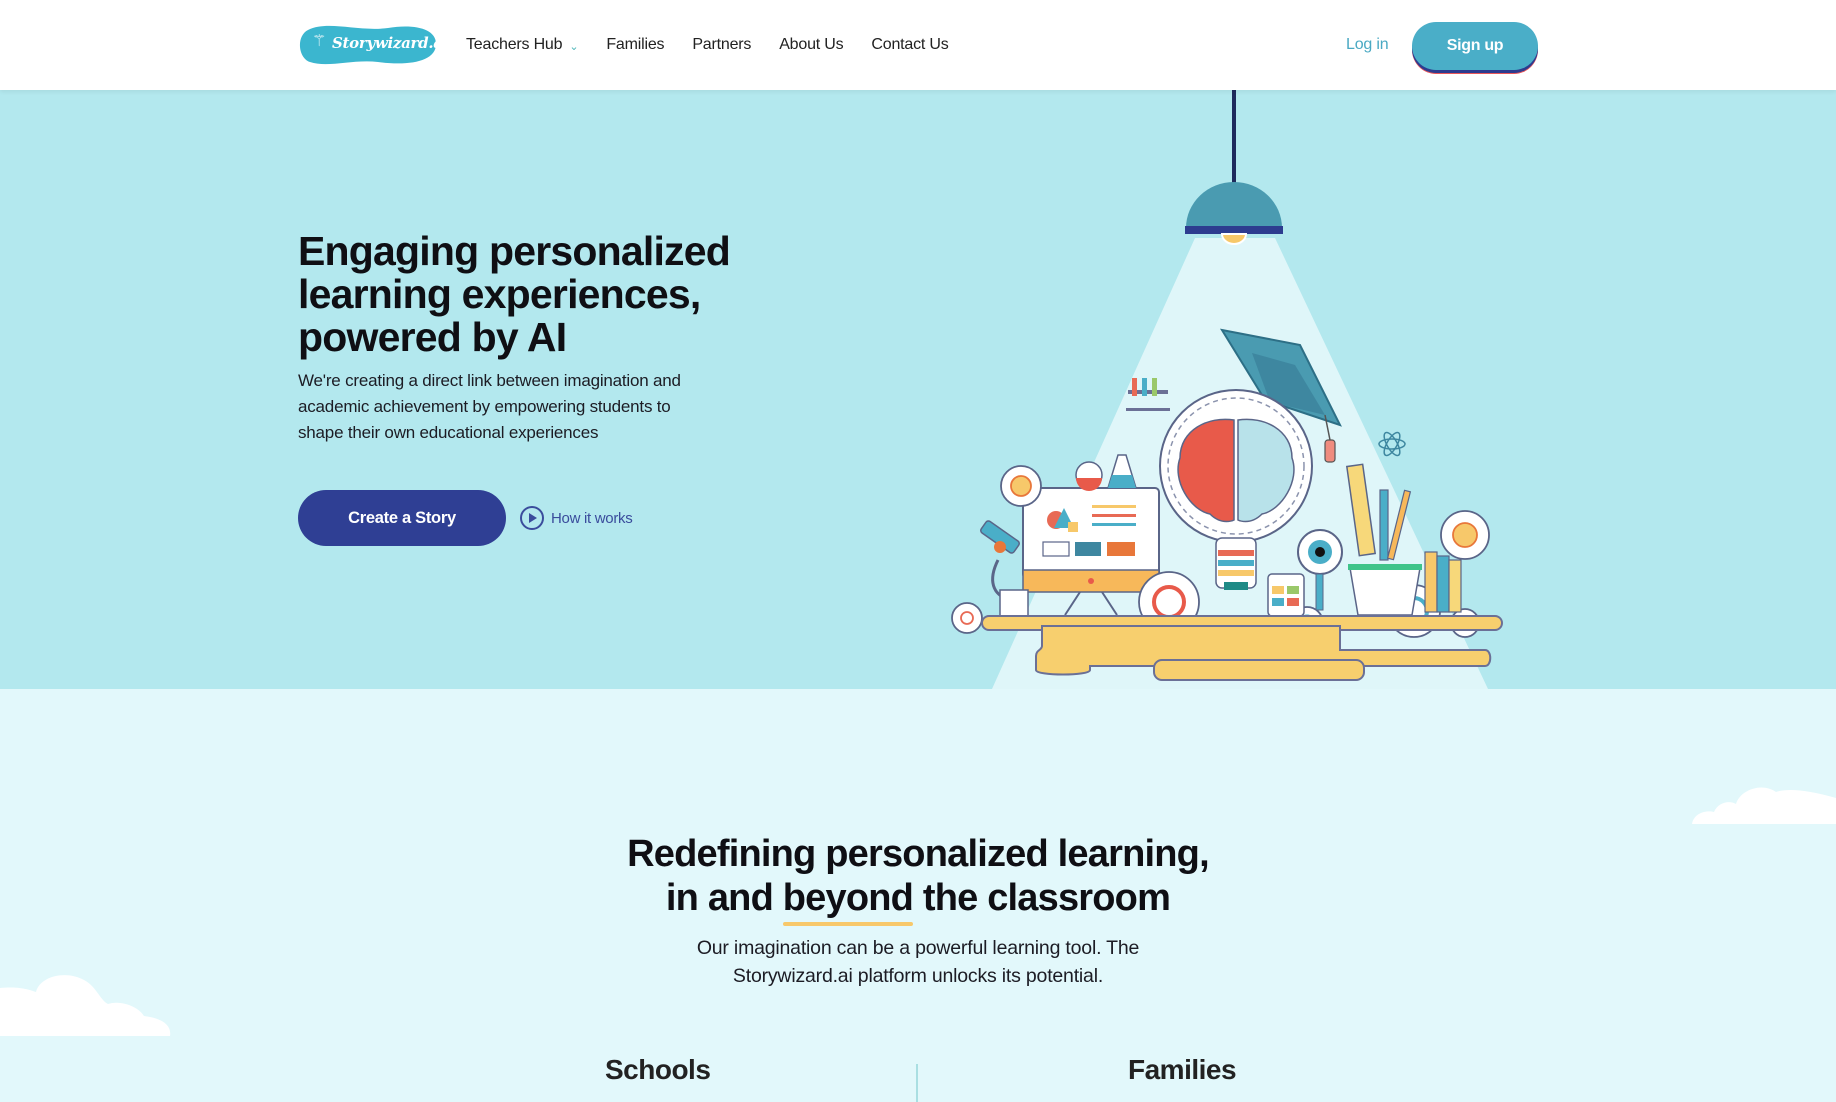  What do you see at coordinates (499, 294) in the screenshot?
I see `hero-title-line: learning experiences,` at bounding box center [499, 294].